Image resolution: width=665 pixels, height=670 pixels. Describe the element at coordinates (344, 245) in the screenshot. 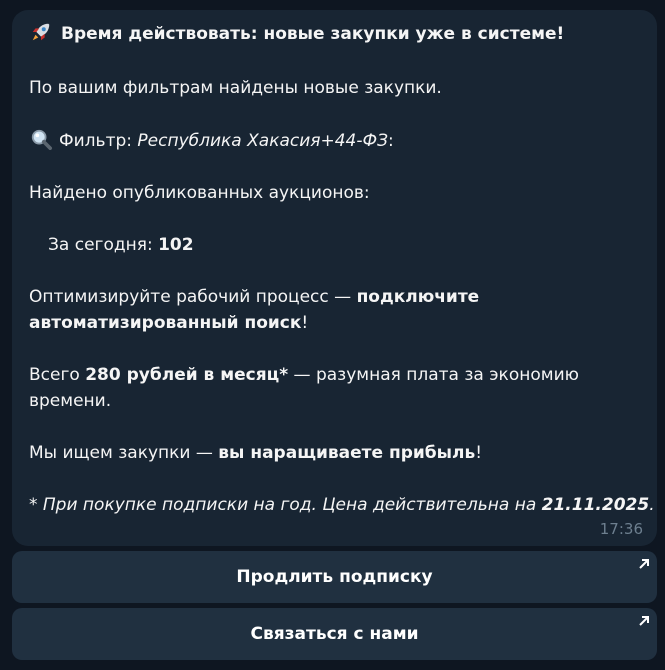

I see `today-line: За сегодня: 102` at that location.